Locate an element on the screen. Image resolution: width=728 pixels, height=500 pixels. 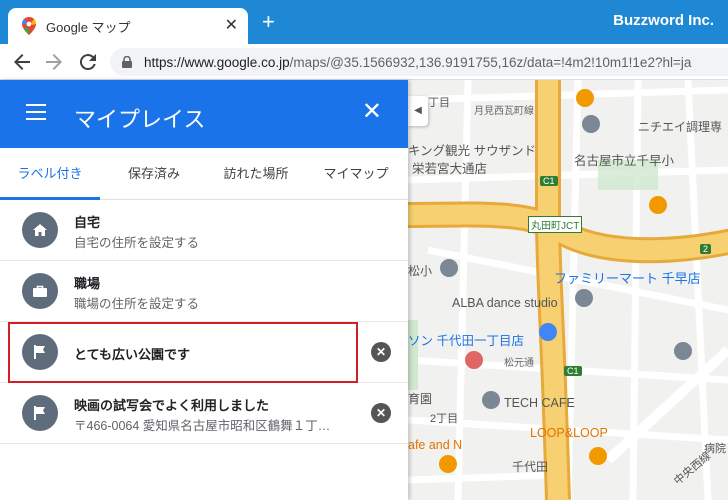
panel-header: マイプレイス ✕ is located at coordinates (204, 114).